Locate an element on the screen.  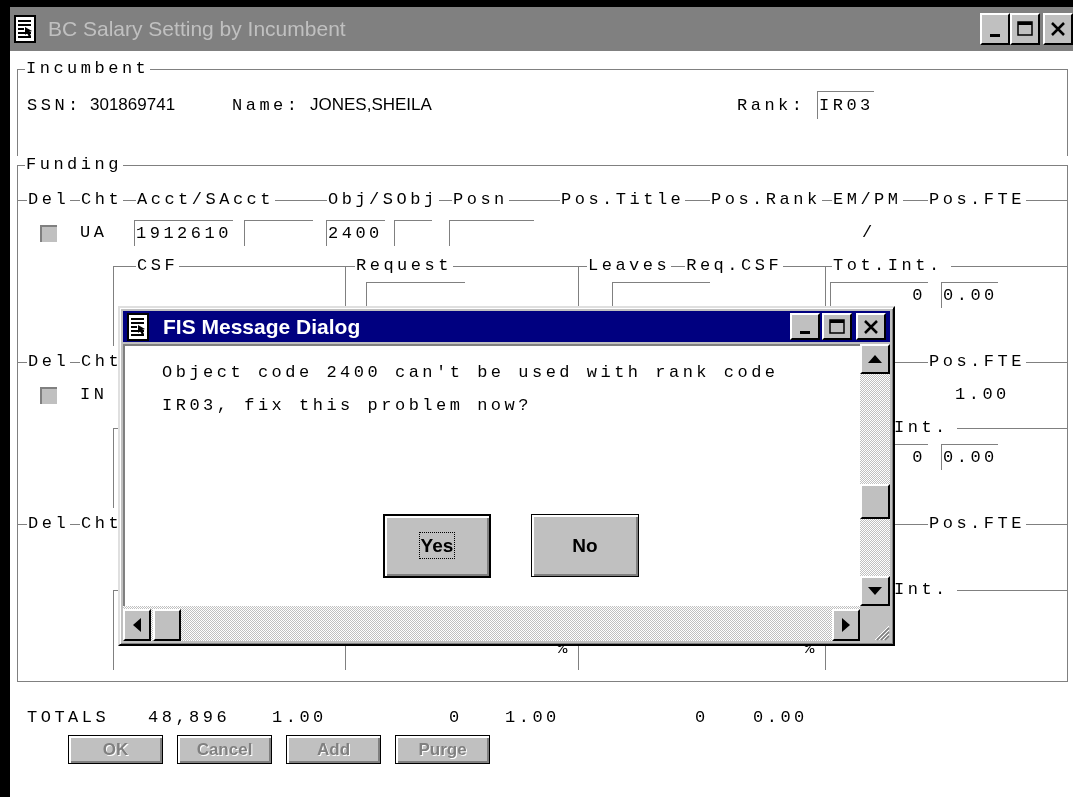
rank-label: Rank: is located at coordinates (771, 105).